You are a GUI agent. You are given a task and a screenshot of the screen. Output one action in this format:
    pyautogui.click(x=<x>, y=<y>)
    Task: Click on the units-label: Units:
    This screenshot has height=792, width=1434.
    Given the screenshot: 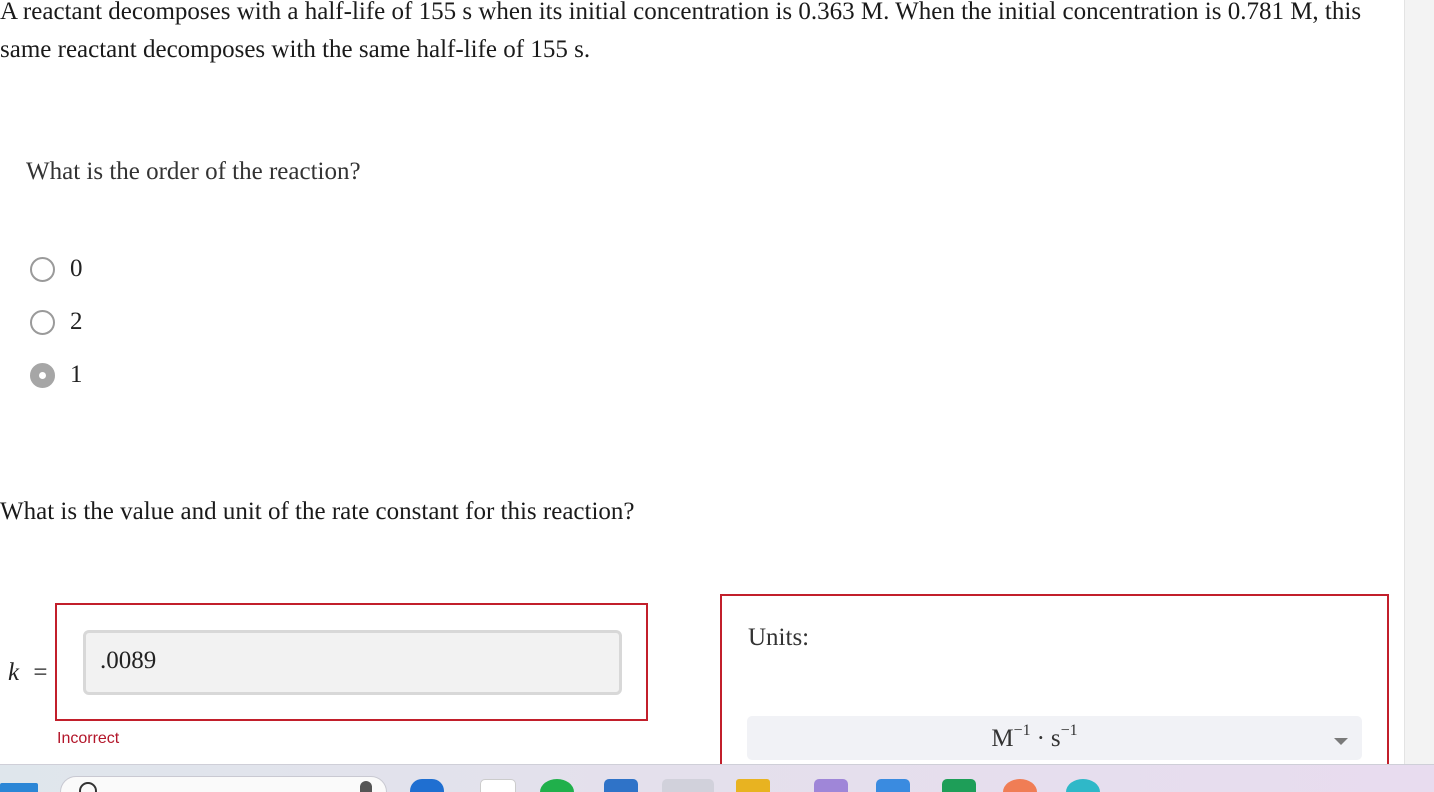 What is the action you would take?
    pyautogui.click(x=779, y=637)
    